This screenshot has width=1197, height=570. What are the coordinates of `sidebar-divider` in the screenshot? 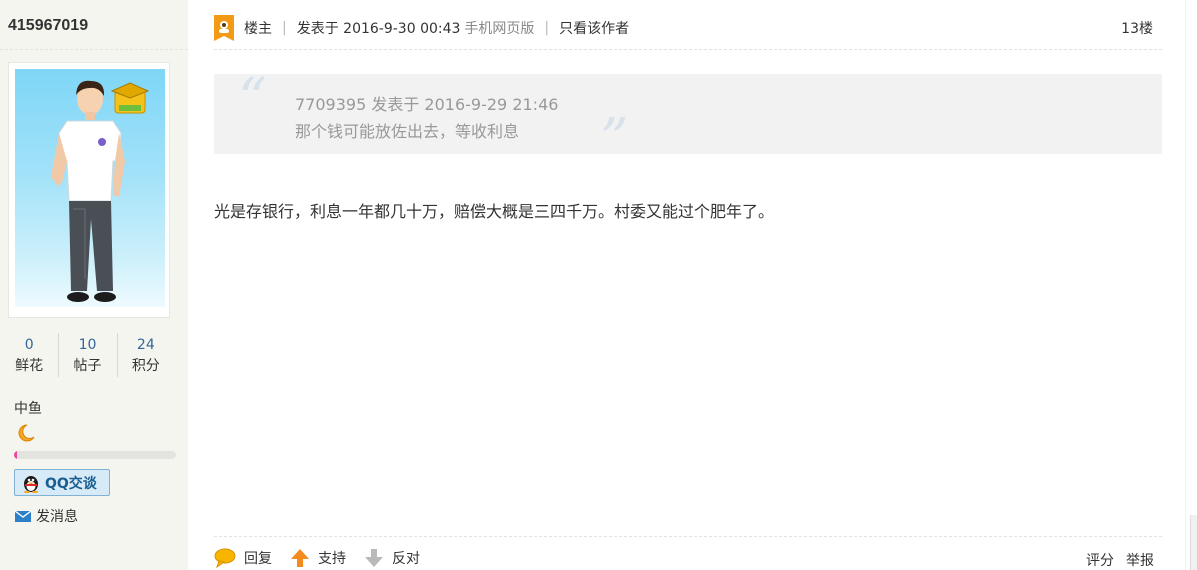 It's located at (94, 49).